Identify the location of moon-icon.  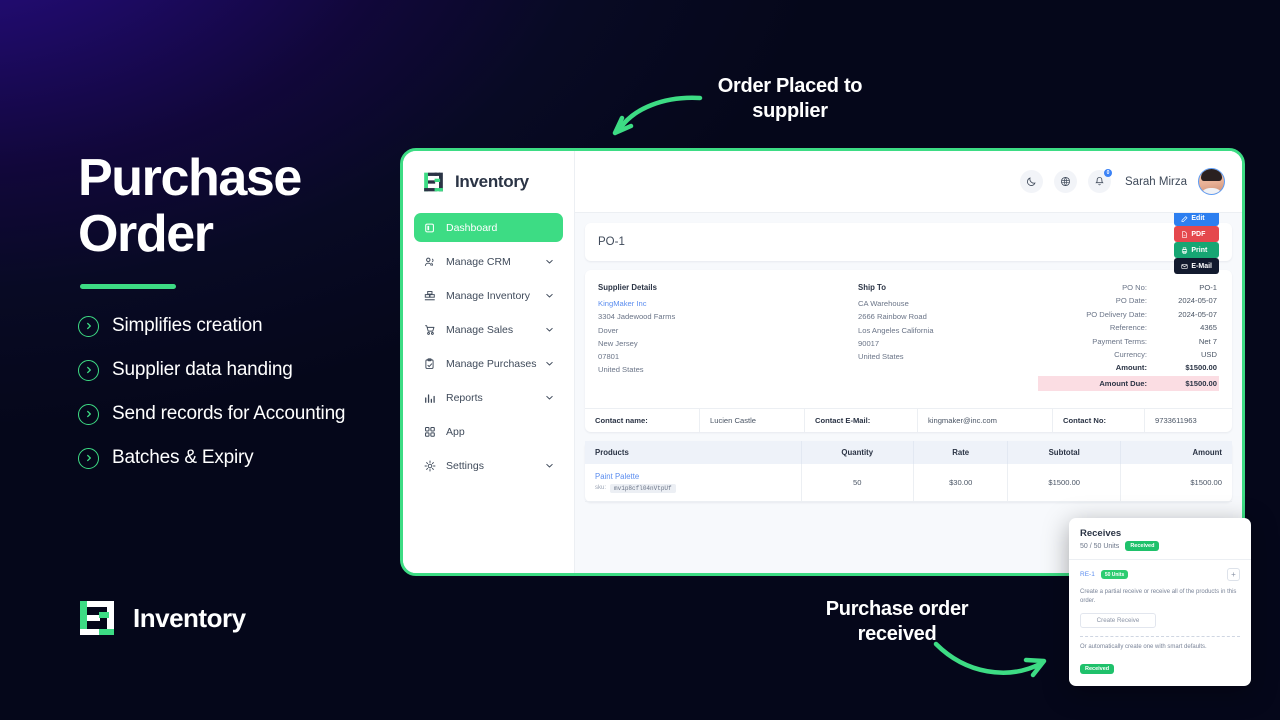
(1031, 181).